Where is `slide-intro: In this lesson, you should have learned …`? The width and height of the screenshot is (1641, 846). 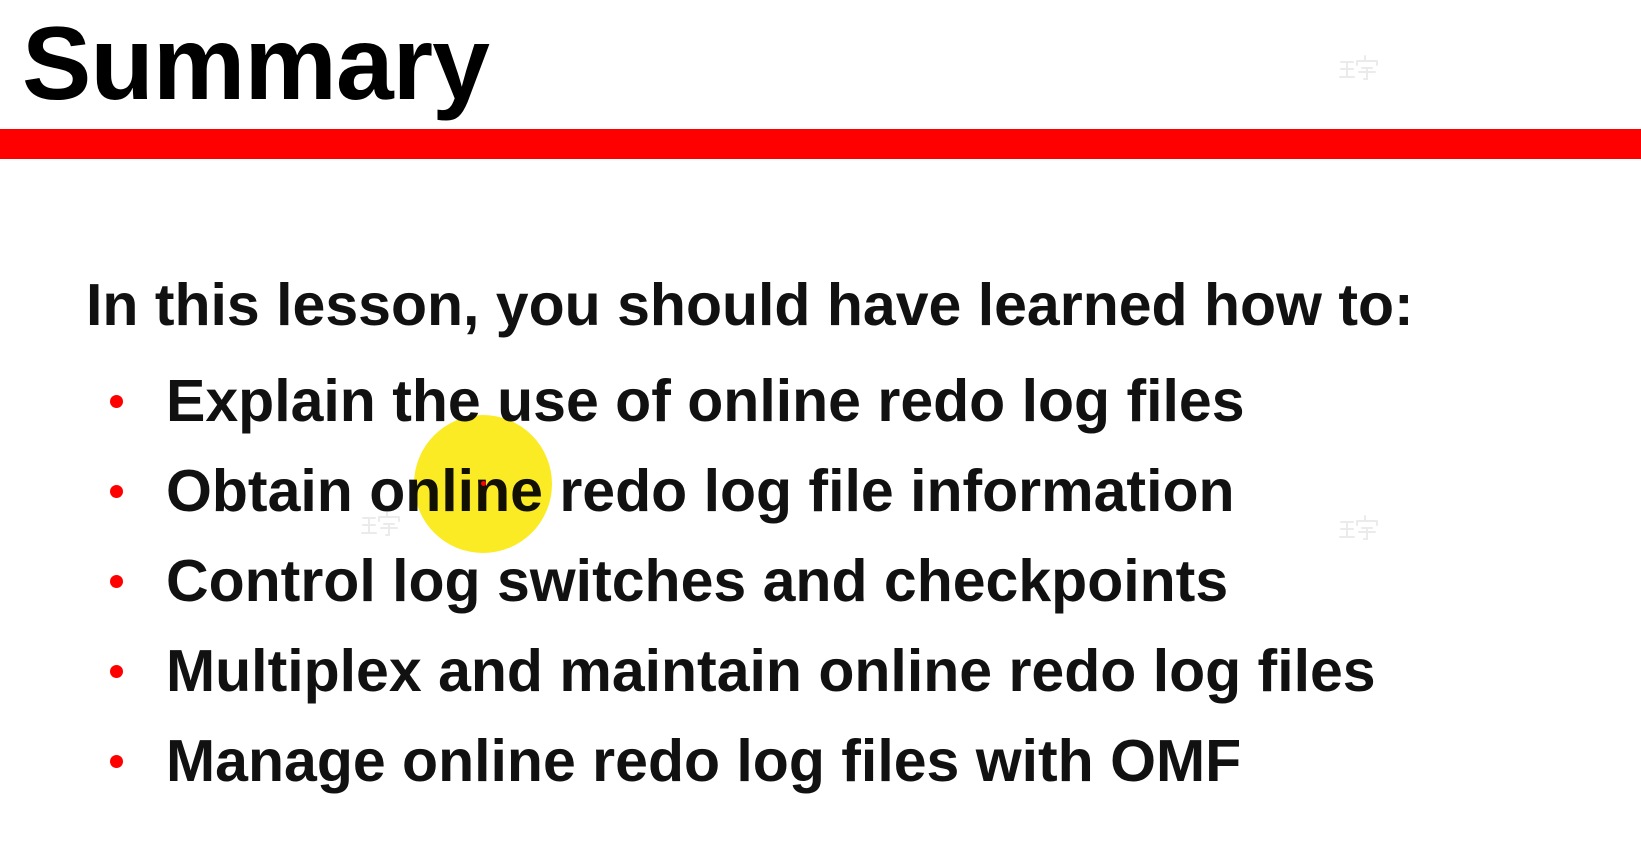 slide-intro: In this lesson, you should have learned … is located at coordinates (750, 305).